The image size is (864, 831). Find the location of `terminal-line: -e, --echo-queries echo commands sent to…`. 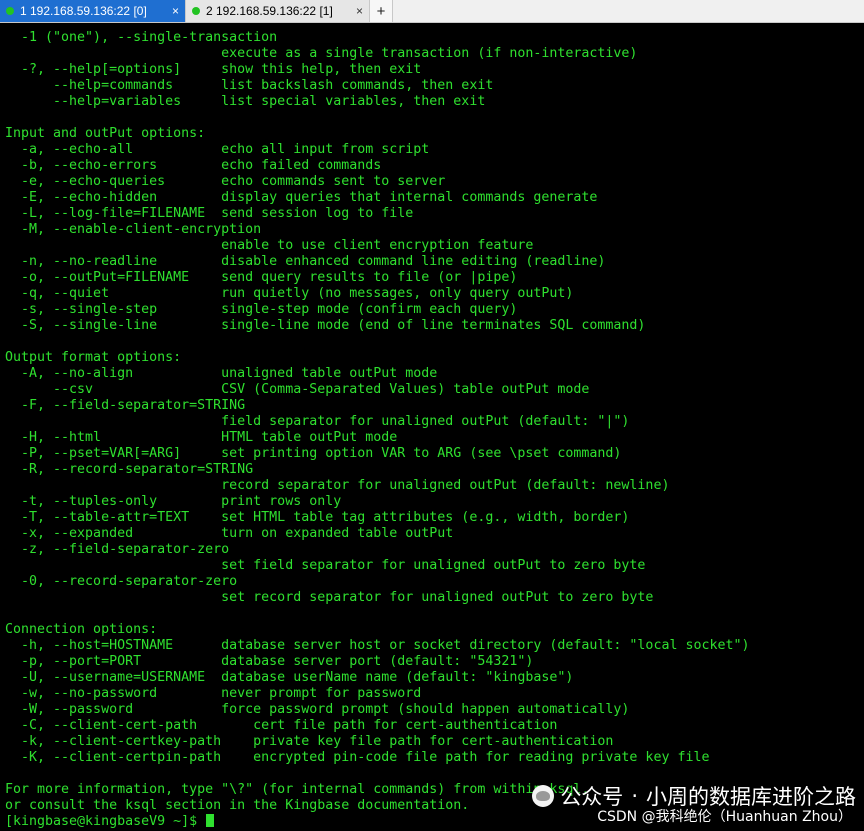

terminal-line: -e, --echo-queries echo commands sent to… is located at coordinates (225, 181).